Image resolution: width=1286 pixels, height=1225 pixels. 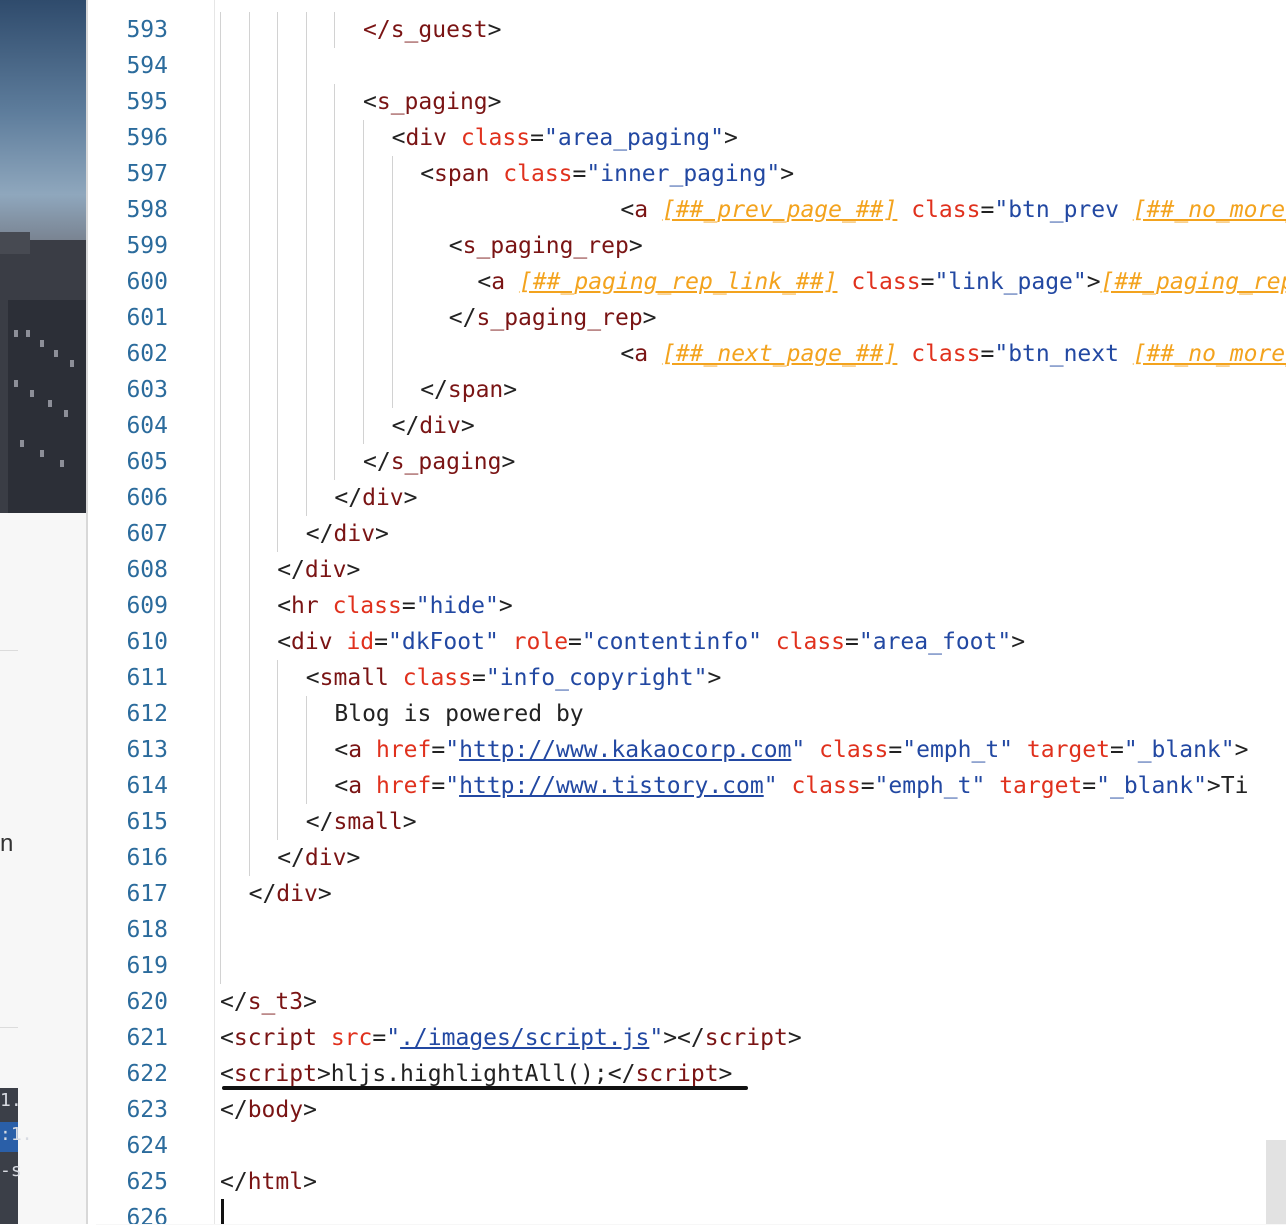 What do you see at coordinates (691, 714) in the screenshot?
I see `code-line: 612 Blog is powered by` at bounding box center [691, 714].